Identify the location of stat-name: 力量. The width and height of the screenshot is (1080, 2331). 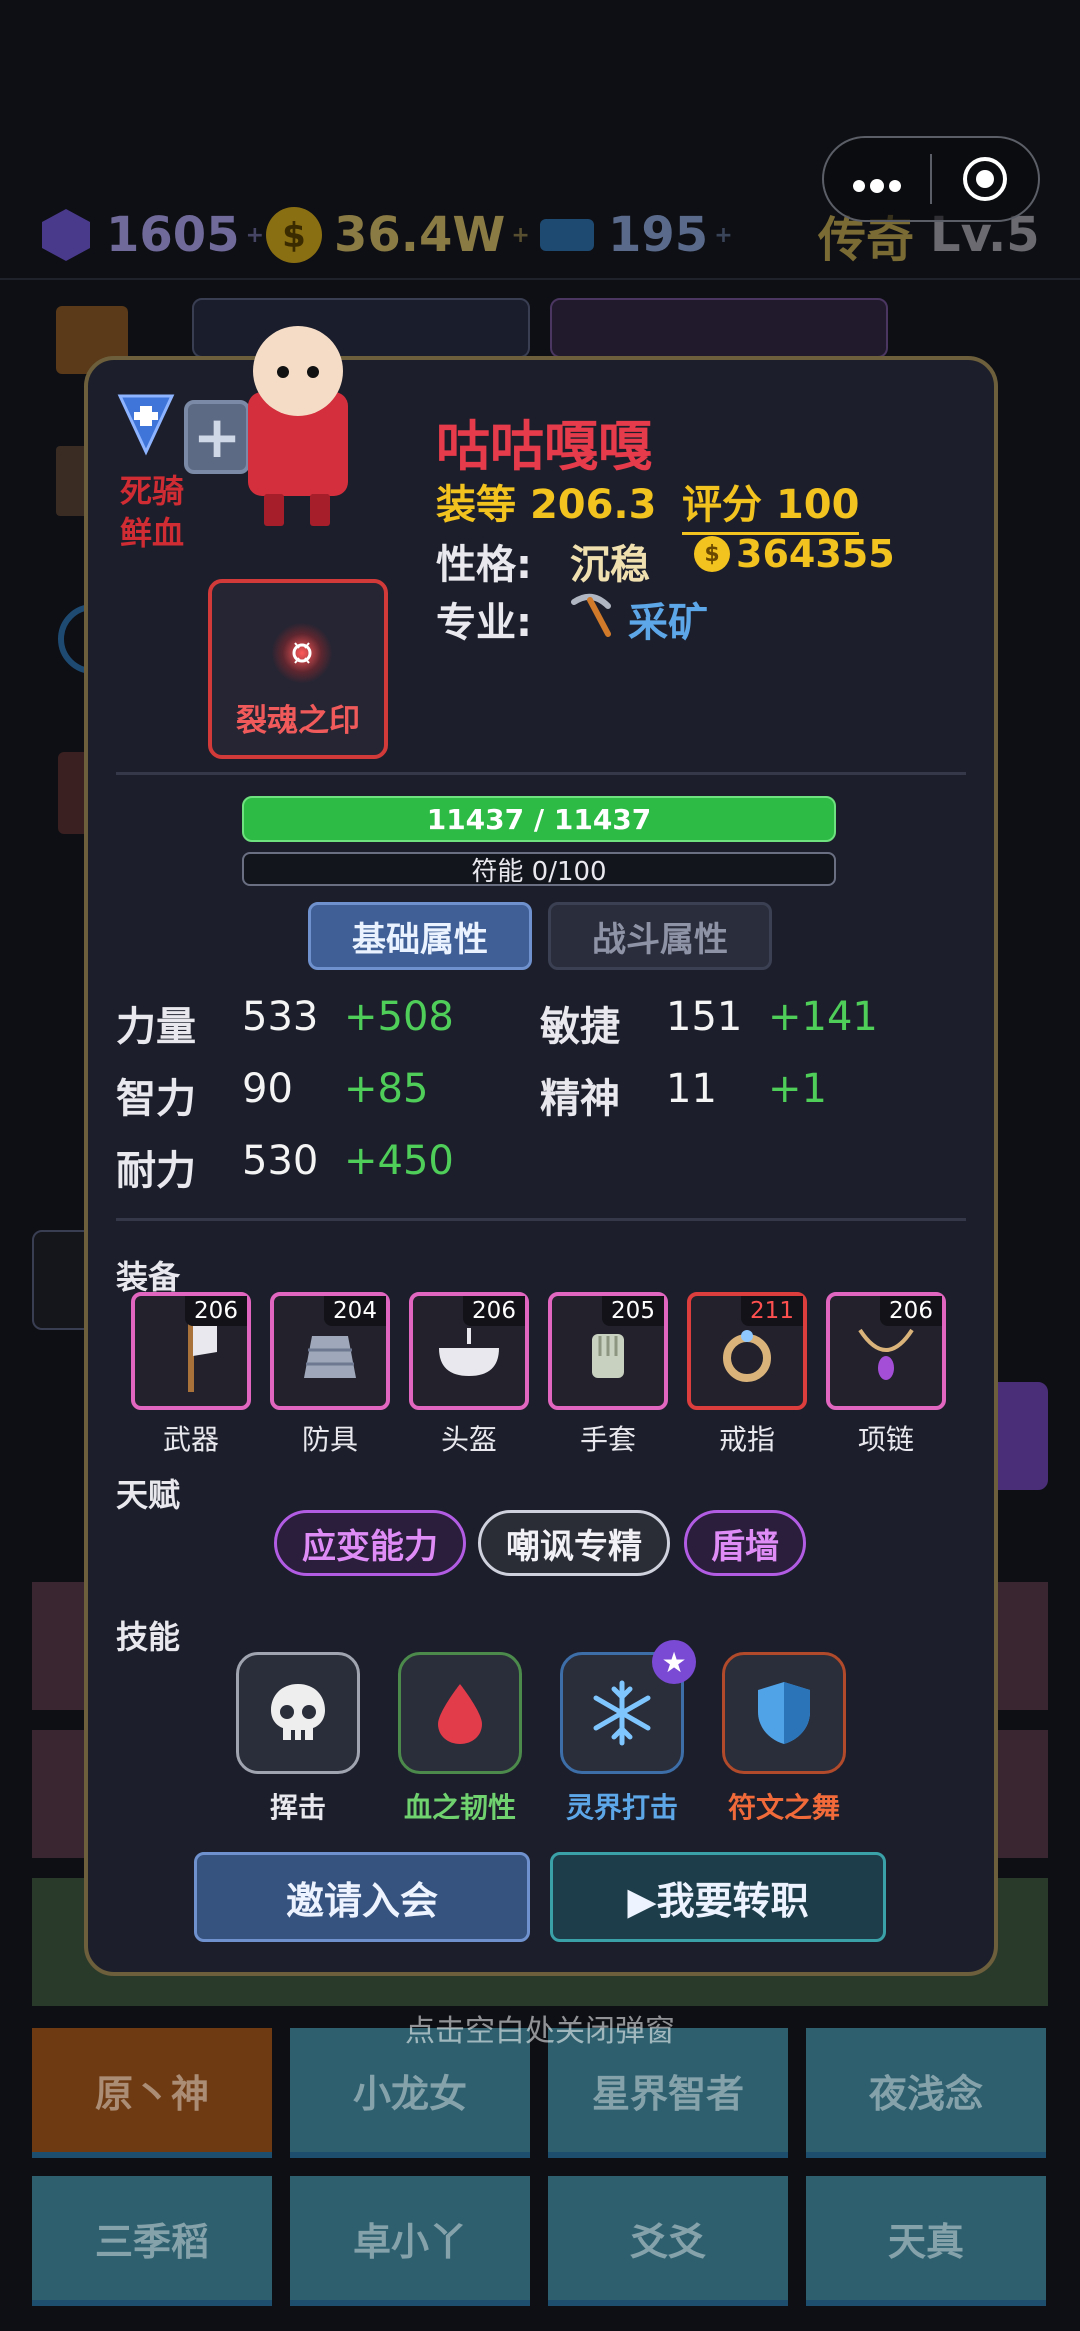
(156, 1027).